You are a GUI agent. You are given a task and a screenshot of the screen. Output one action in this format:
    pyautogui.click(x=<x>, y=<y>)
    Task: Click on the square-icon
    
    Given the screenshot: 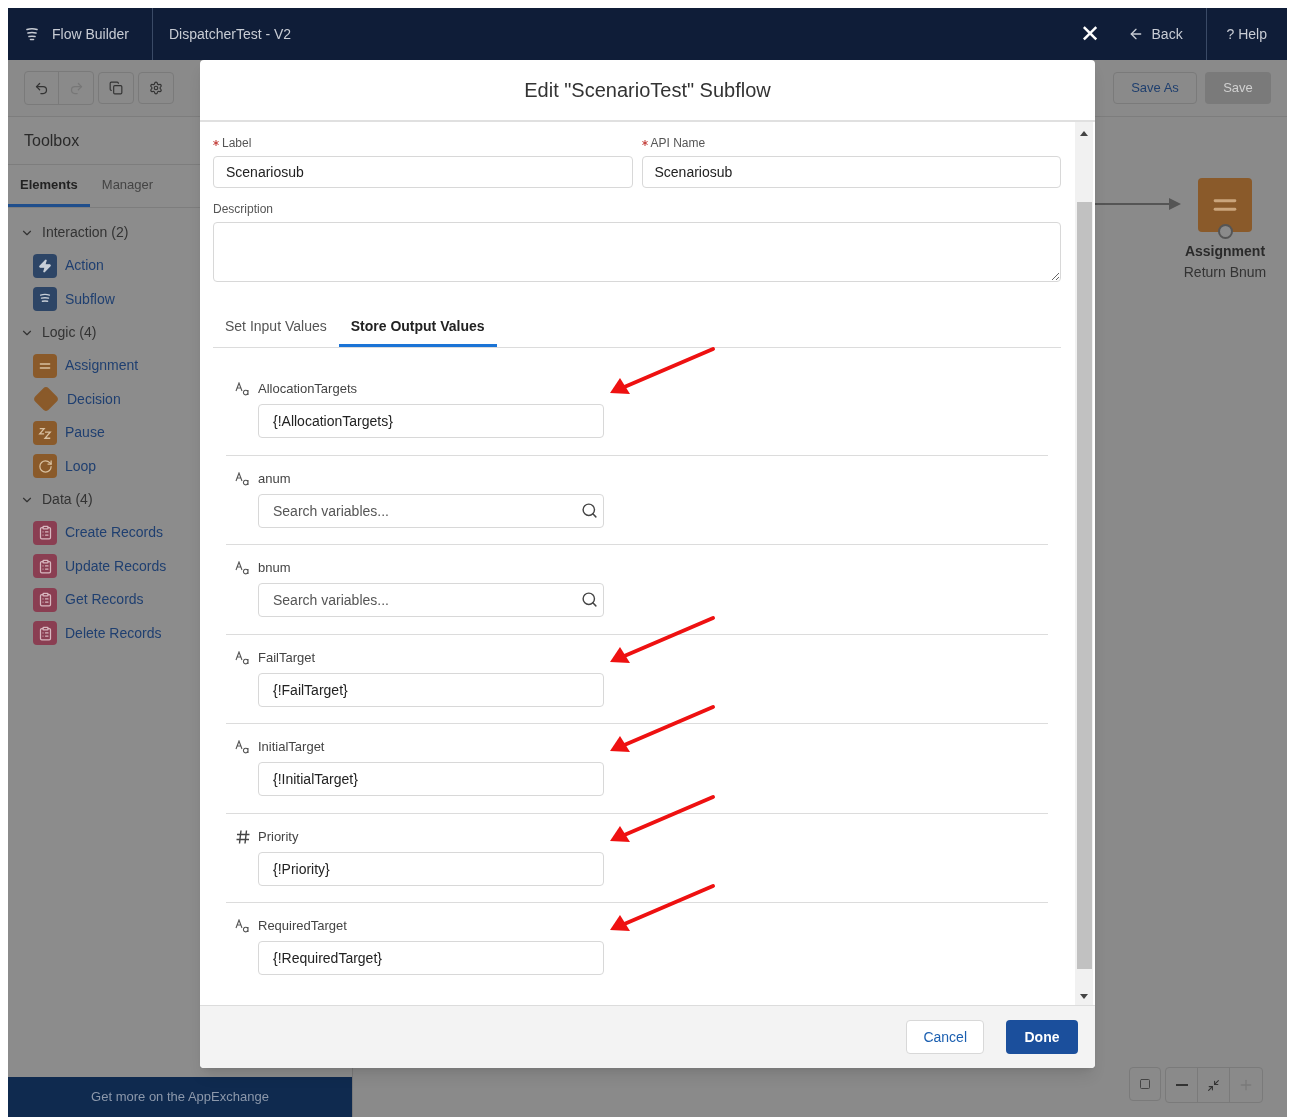 What is the action you would take?
    pyautogui.click(x=1145, y=1084)
    